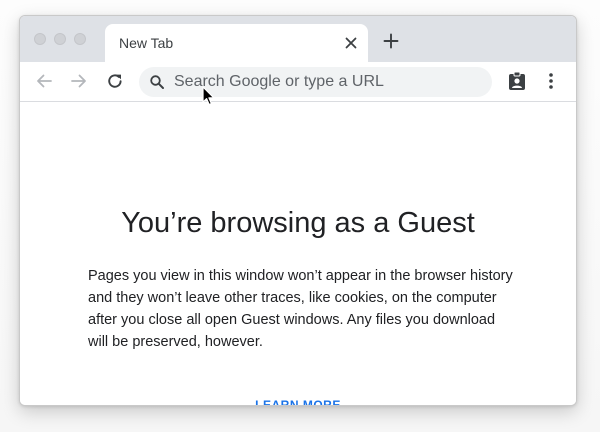 The height and width of the screenshot is (432, 600). Describe the element at coordinates (391, 41) in the screenshot. I see `plus-icon` at that location.